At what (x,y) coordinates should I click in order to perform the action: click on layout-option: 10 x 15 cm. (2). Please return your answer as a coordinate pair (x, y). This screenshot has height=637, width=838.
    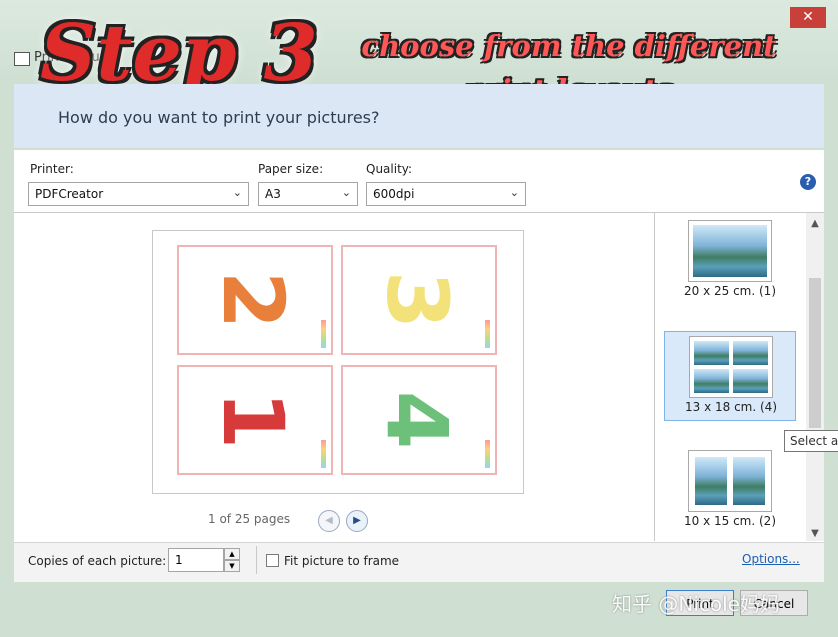
    Looking at the image, I should click on (730, 491).